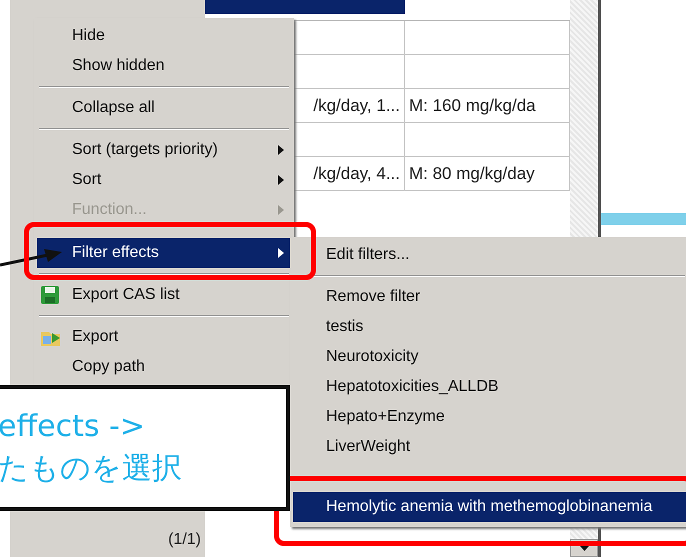 Image resolution: width=686 pixels, height=557 pixels. I want to click on menu-item: Hepato+Enzyme, so click(489, 417).